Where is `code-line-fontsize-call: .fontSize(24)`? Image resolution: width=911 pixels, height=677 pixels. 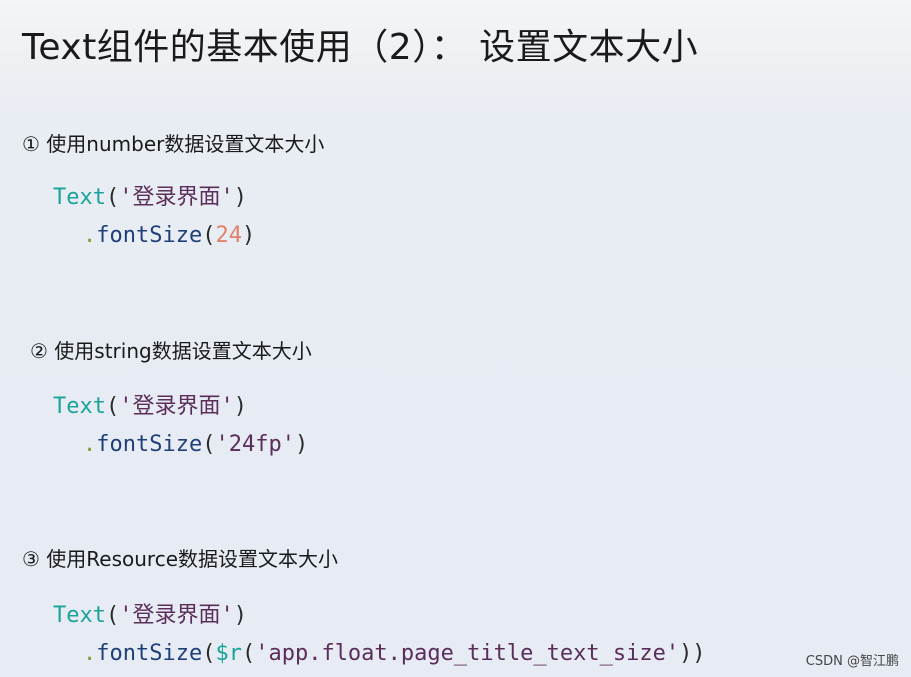
code-line-fontsize-call: .fontSize(24) is located at coordinates (169, 236).